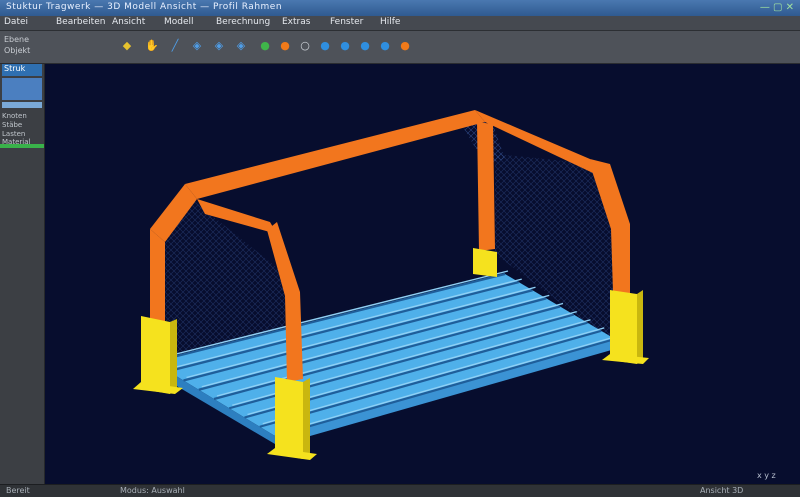 This screenshot has width=800, height=497. I want to click on pause-icon: ○, so click(305, 45).